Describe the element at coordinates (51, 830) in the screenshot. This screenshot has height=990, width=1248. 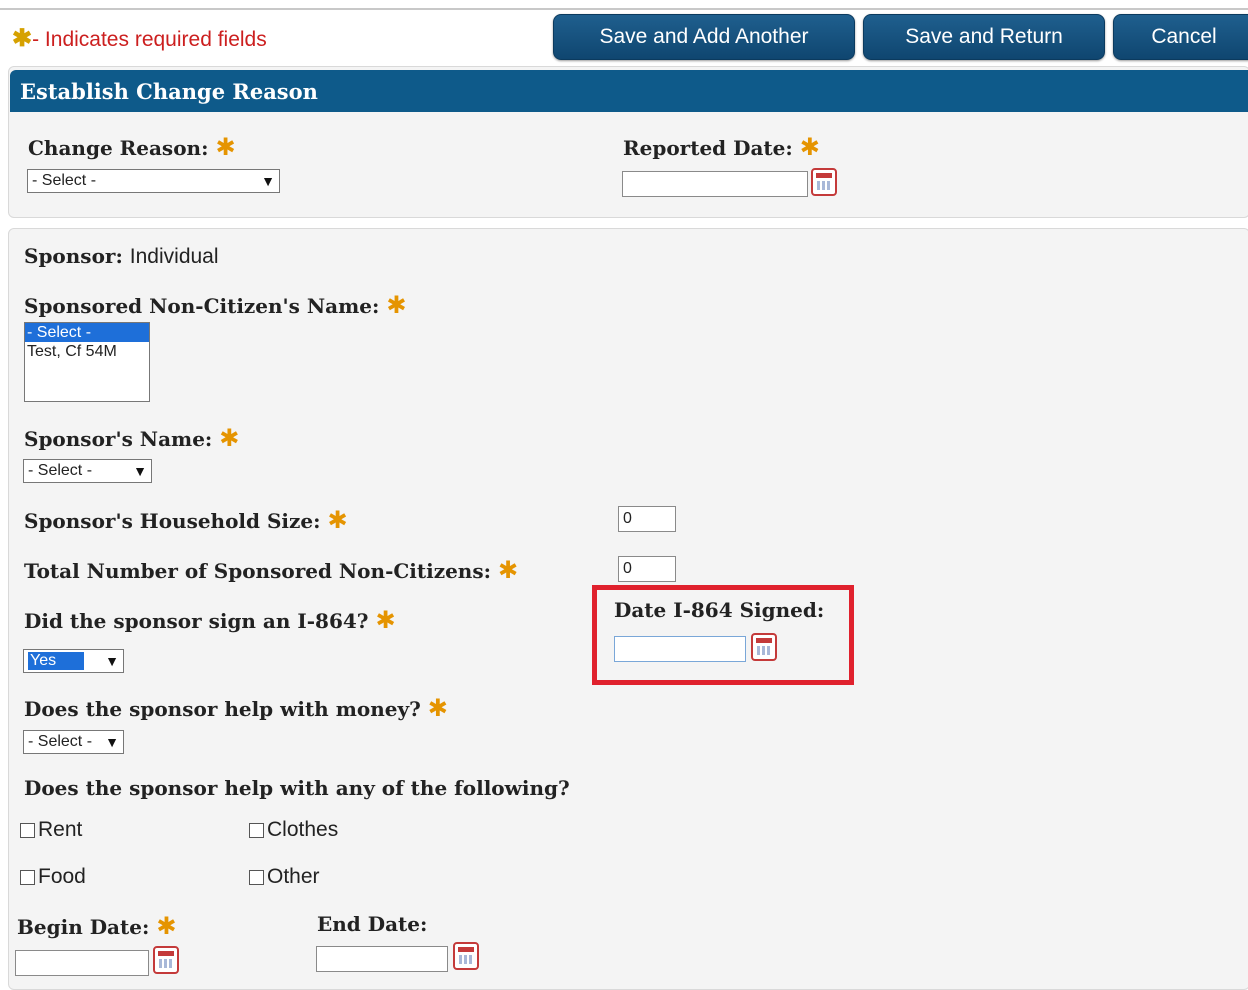
I see `rent-checkbox: Rent` at that location.